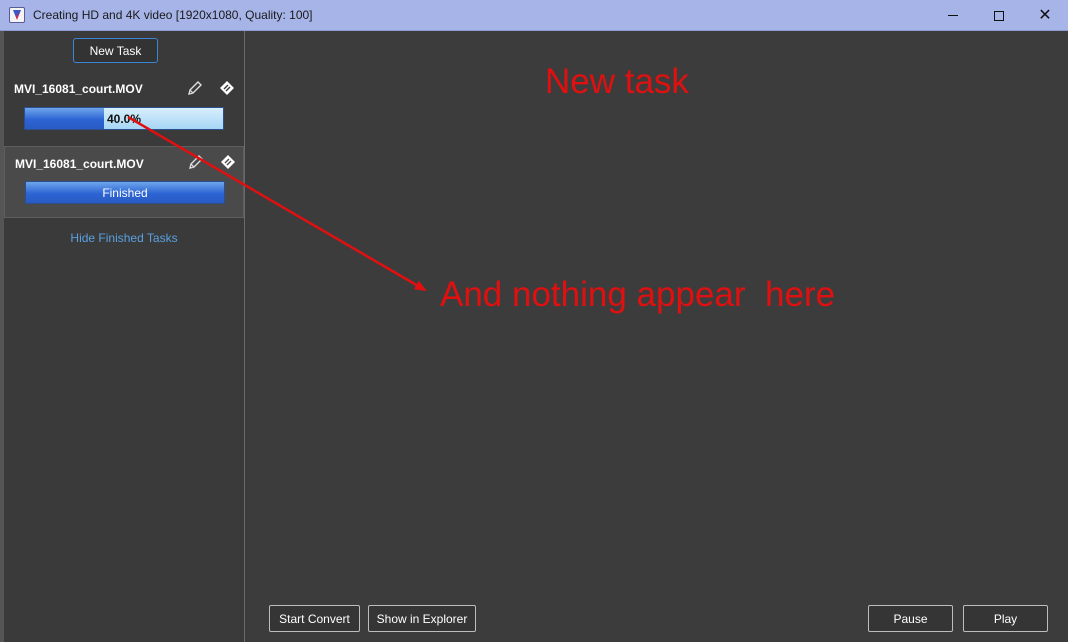  I want to click on close-icon: ✕, so click(1045, 15).